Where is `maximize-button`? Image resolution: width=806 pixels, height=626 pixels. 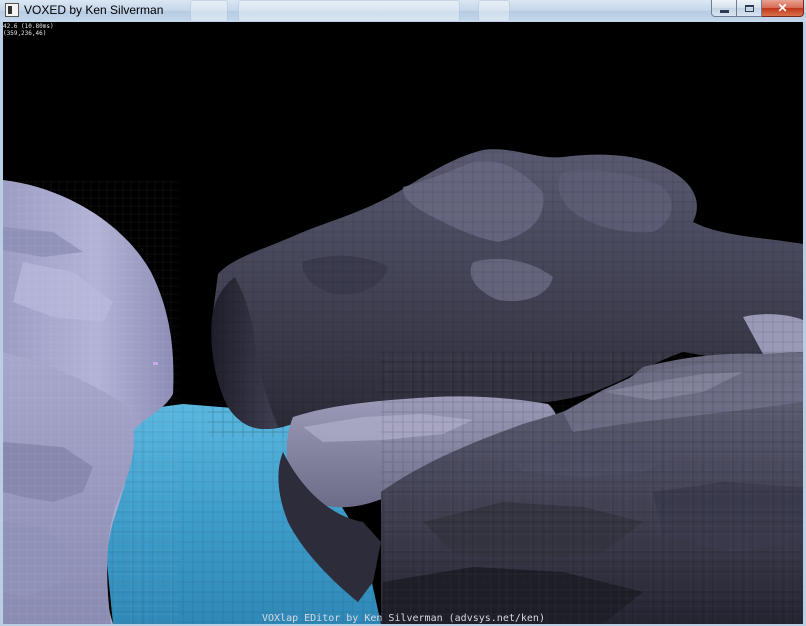
maximize-button is located at coordinates (749, 8).